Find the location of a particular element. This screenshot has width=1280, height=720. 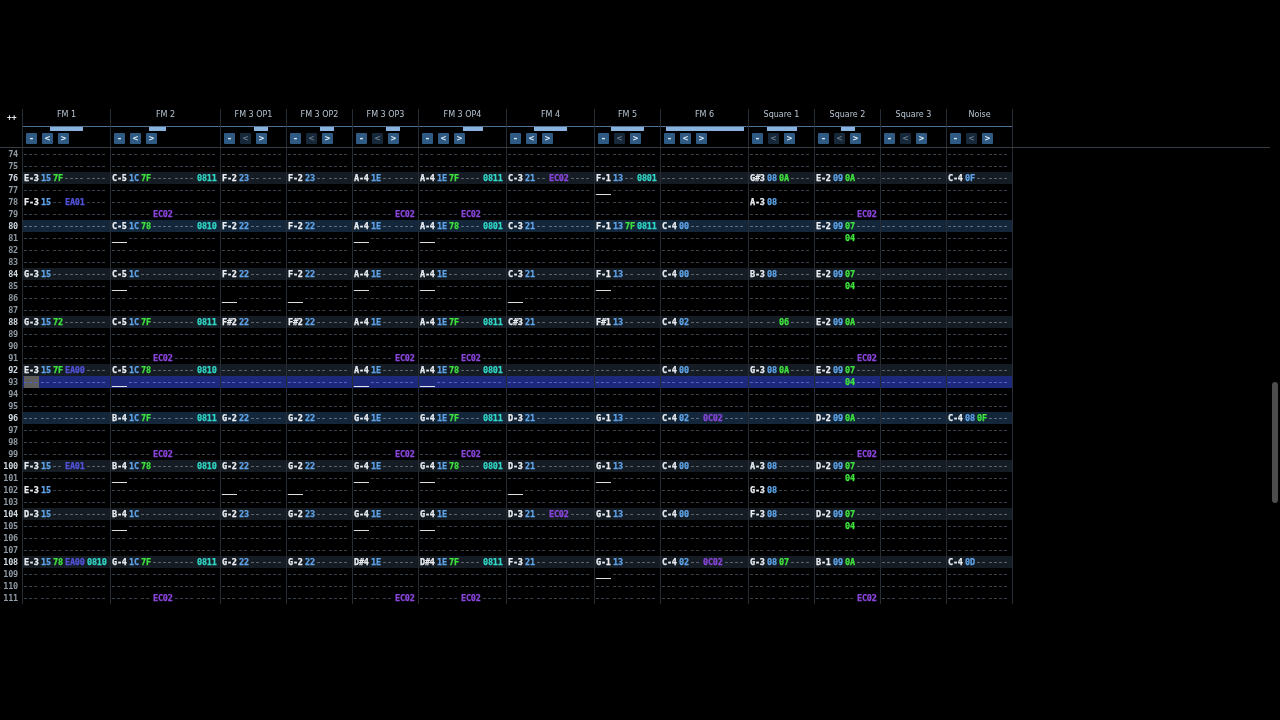

instrument-number: 1C is located at coordinates (134, 322).